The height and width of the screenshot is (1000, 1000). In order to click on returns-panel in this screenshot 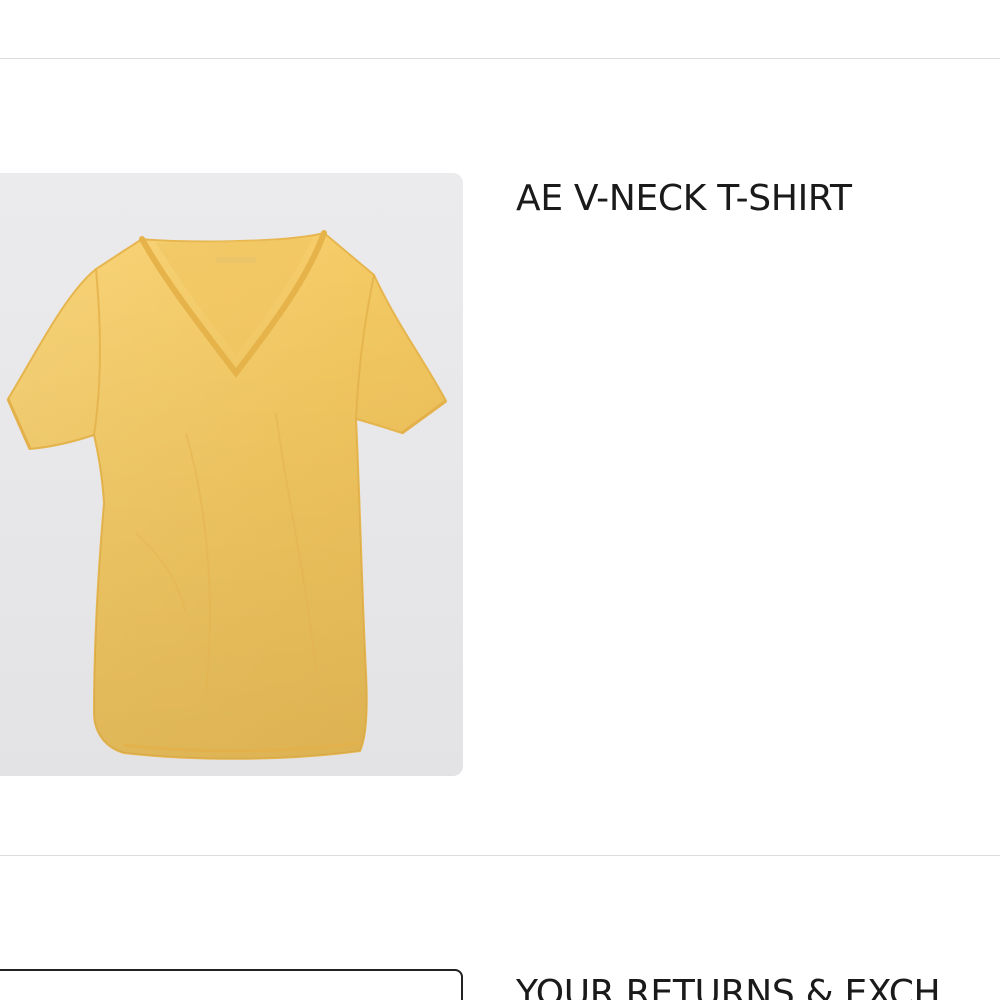, I will do `click(231, 984)`.